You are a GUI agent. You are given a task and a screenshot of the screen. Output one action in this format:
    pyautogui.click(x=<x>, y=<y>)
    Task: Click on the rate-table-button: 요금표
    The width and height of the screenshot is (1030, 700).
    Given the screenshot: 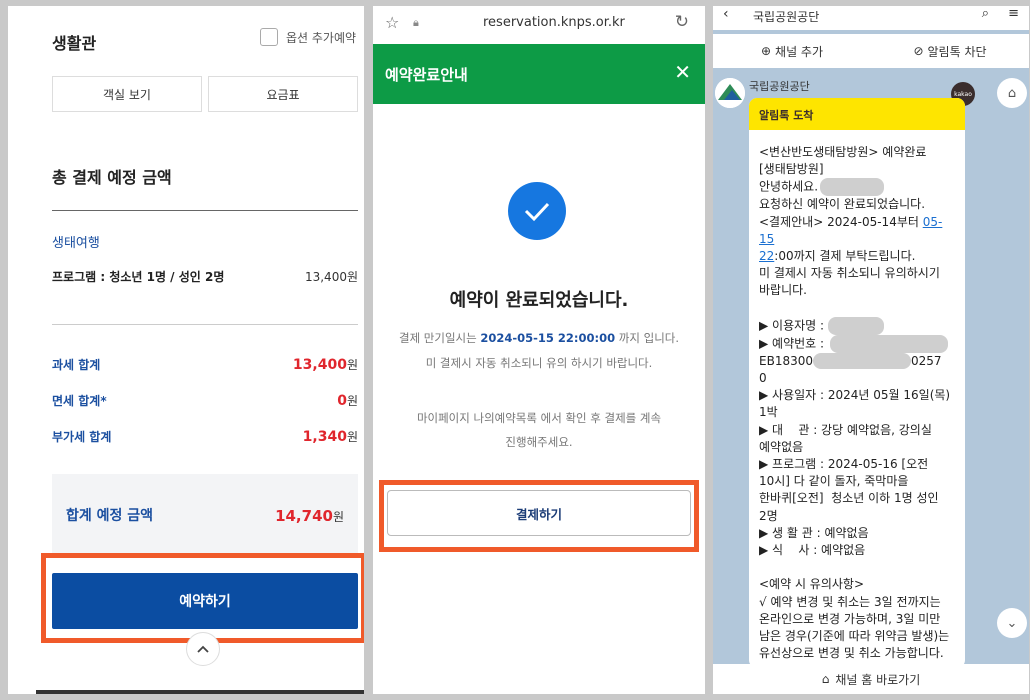 What is the action you would take?
    pyautogui.click(x=283, y=94)
    